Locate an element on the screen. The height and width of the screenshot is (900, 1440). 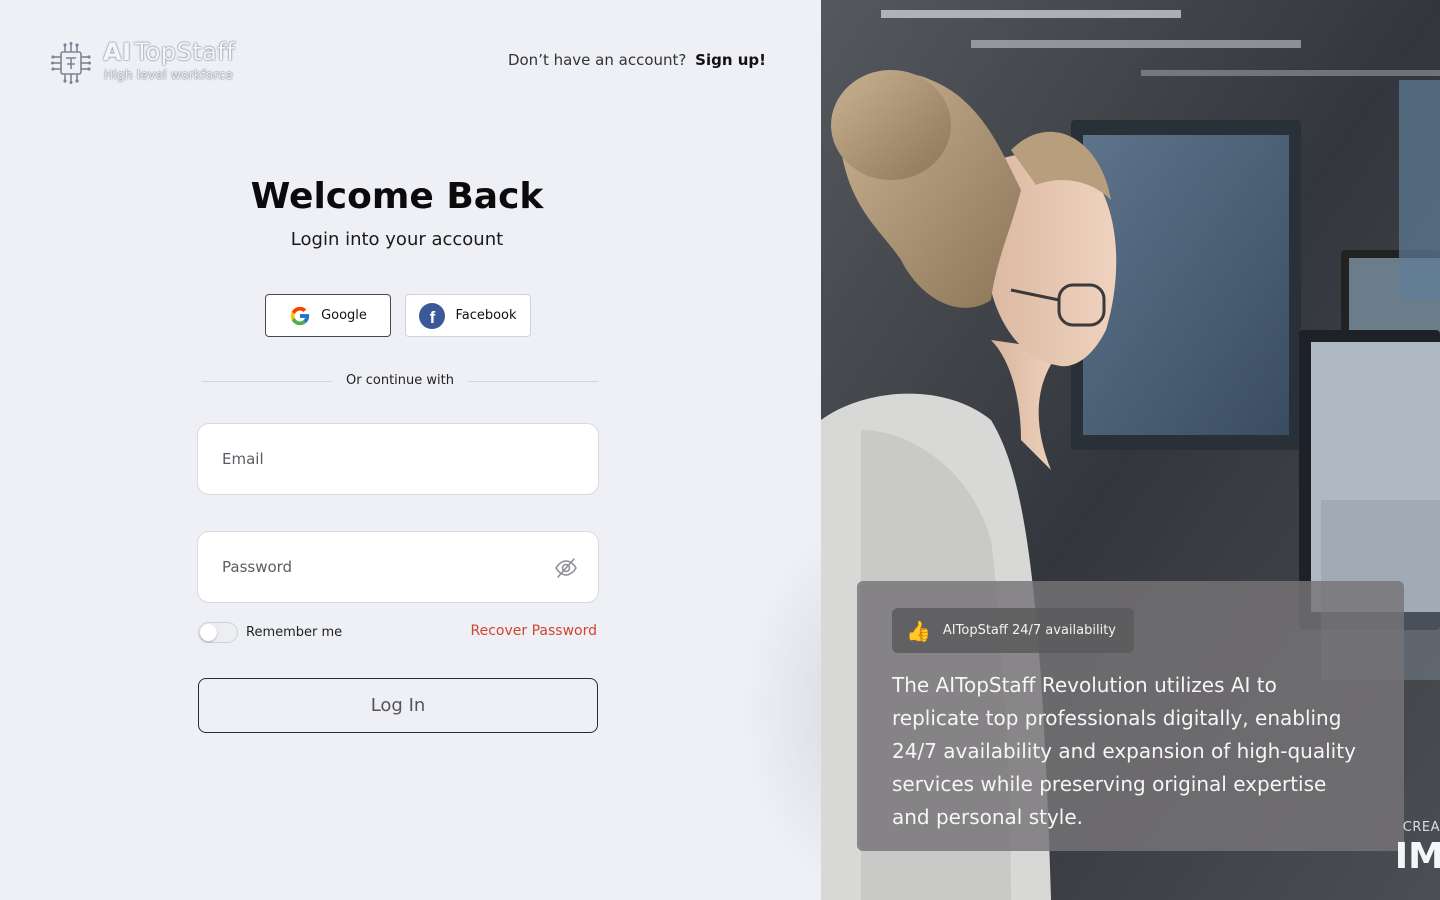
thumbs-up-icon: 👍 is located at coordinates (918, 630).